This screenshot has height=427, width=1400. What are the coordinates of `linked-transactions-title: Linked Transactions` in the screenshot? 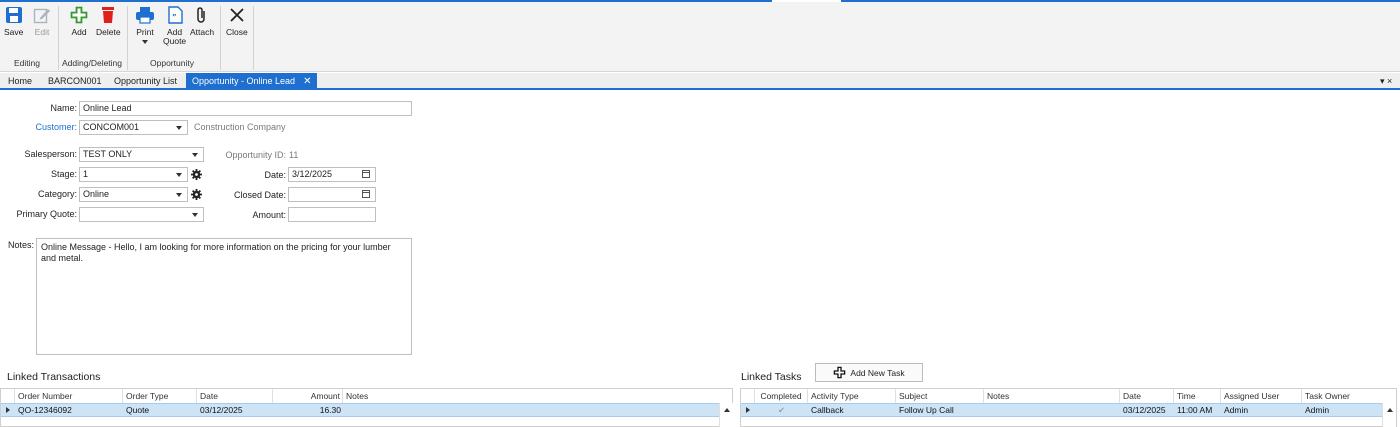 It's located at (54, 377).